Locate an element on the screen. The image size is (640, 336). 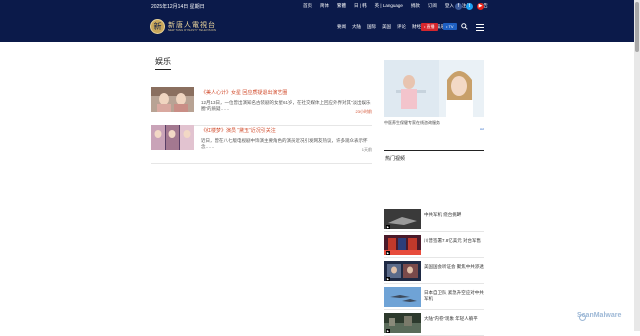
section-title: 娱乐 is located at coordinates (163, 61).